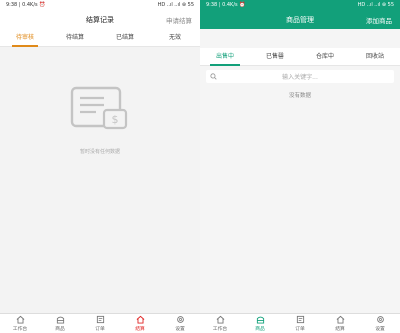 This screenshot has width=400, height=333. What do you see at coordinates (299, 96) in the screenshot?
I see `no-data-text: 没有数据` at bounding box center [299, 96].